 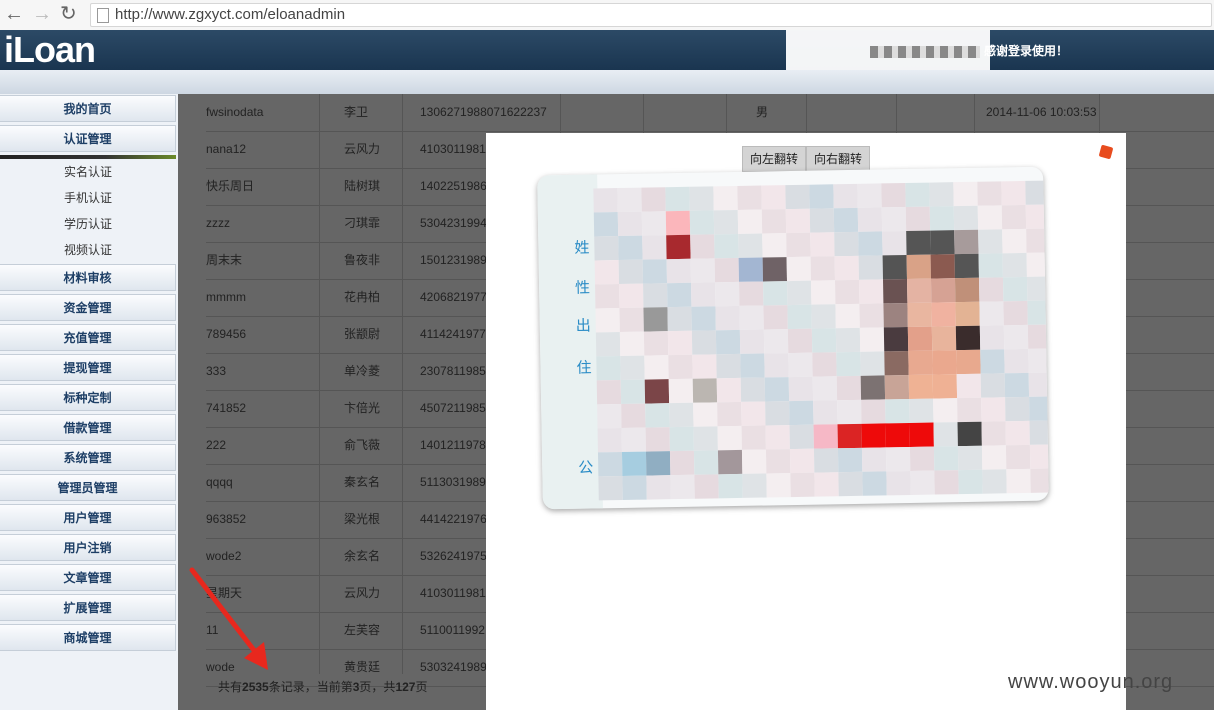 I want to click on sidebar-item-admins: 管理员管理, so click(x=88, y=487).